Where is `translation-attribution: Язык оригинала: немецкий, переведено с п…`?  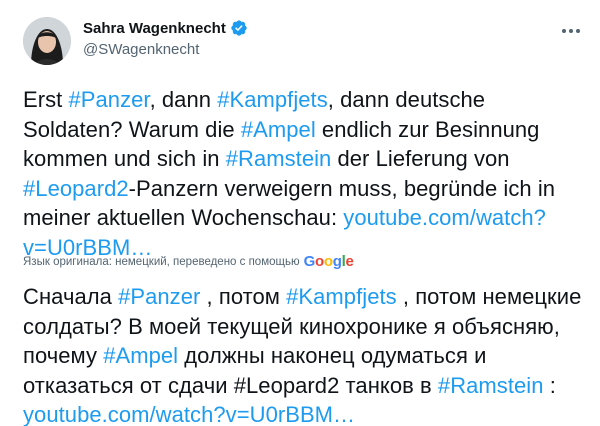 translation-attribution: Язык оригинала: немецкий, переведено с п… is located at coordinates (188, 261).